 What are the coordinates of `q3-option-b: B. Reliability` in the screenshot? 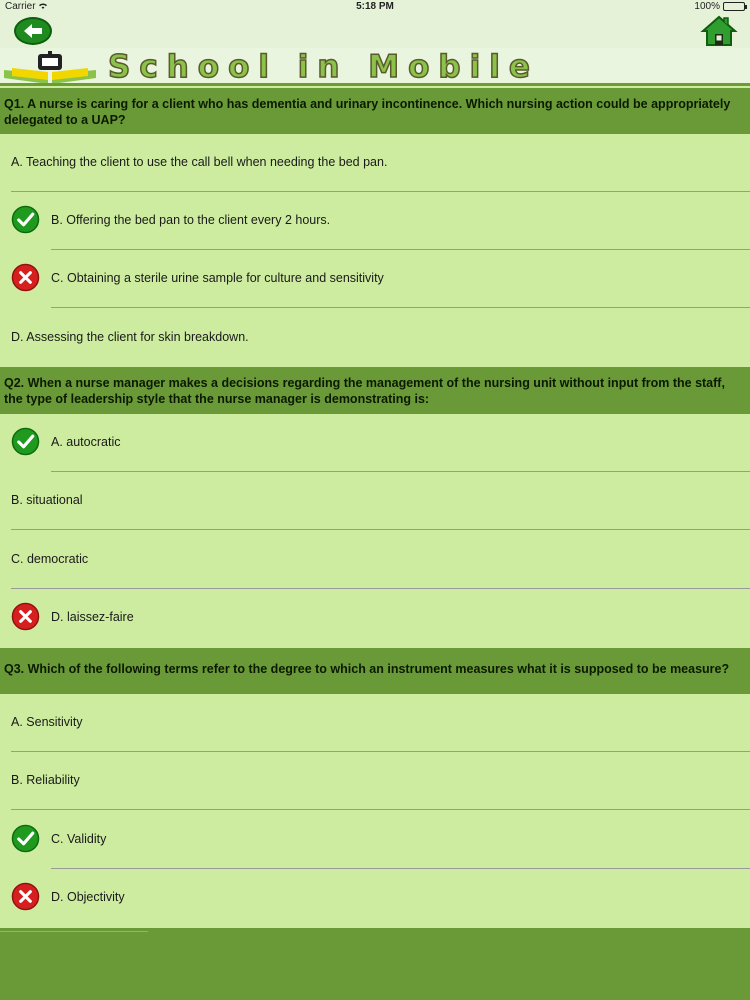 It's located at (375, 781).